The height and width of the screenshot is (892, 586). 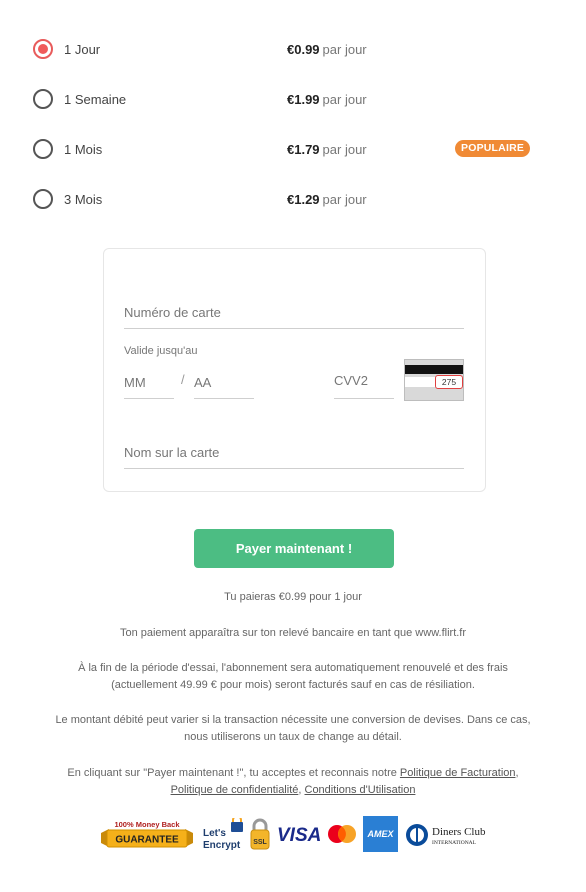 I want to click on payment-summary: Tu paieras €0.99 pour 1 jour, so click(x=293, y=597).